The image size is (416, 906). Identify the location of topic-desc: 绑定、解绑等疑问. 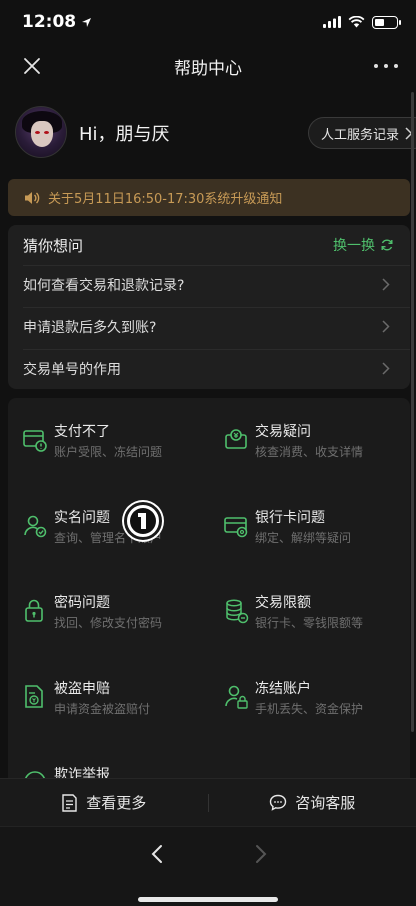
(303, 538).